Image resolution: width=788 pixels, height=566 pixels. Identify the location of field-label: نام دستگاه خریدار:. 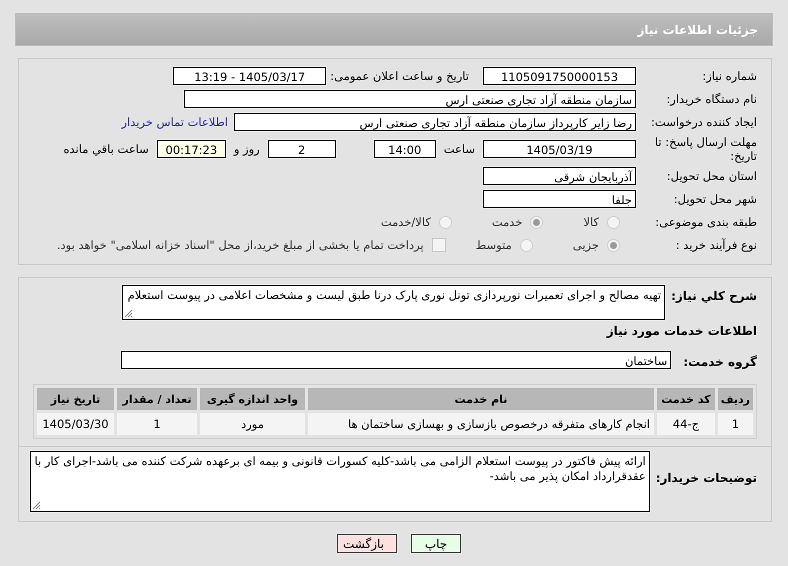
(711, 99).